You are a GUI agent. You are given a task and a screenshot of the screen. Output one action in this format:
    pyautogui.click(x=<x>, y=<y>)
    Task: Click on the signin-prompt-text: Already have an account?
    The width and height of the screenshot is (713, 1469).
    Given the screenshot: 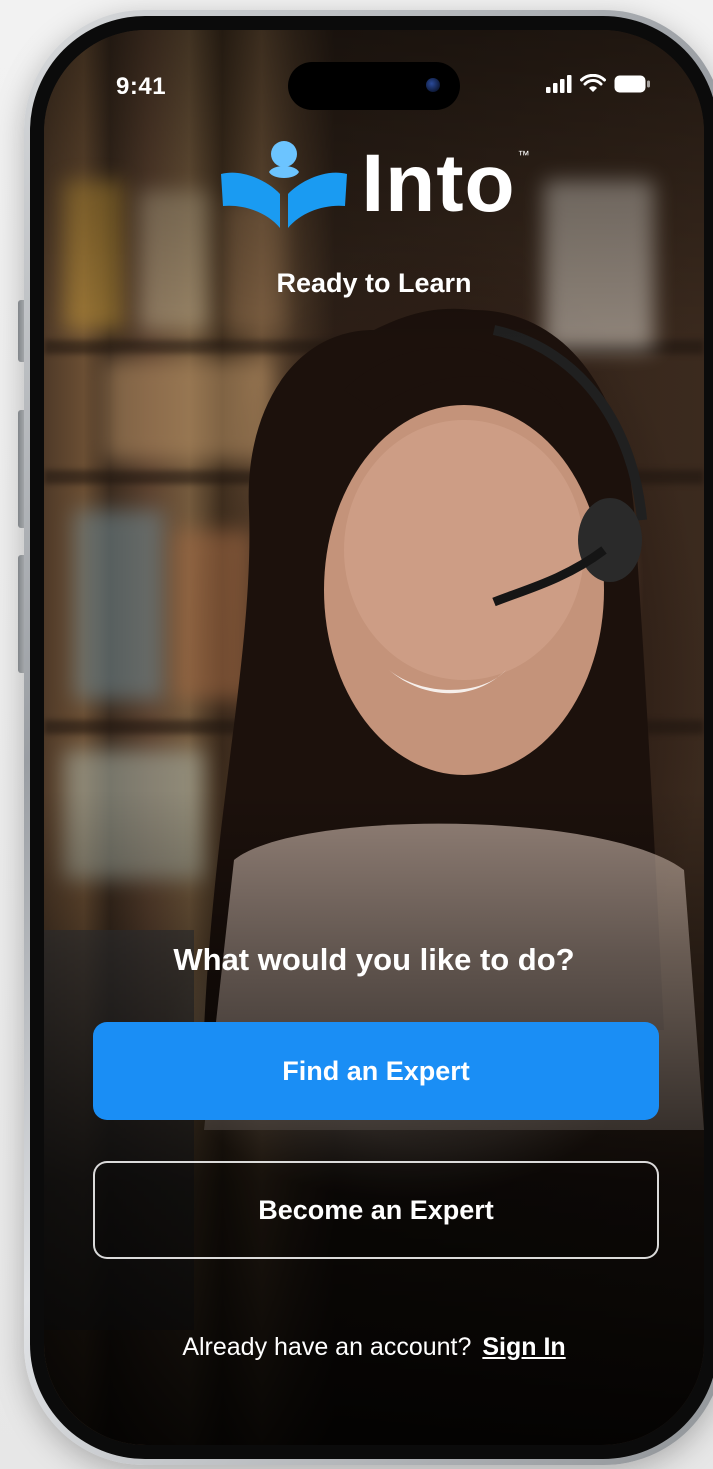 What is the action you would take?
    pyautogui.click(x=327, y=1347)
    